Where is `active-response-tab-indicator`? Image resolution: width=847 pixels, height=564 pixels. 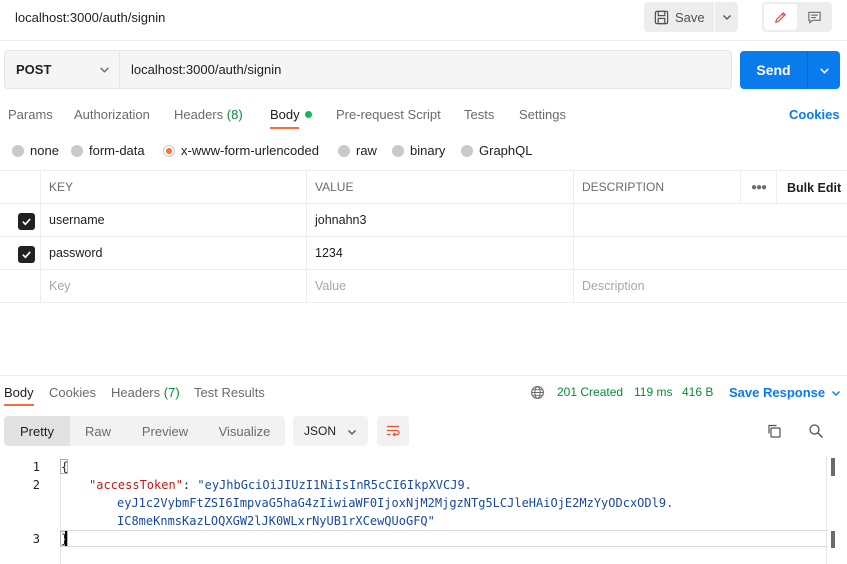
active-response-tab-indicator is located at coordinates (19, 405).